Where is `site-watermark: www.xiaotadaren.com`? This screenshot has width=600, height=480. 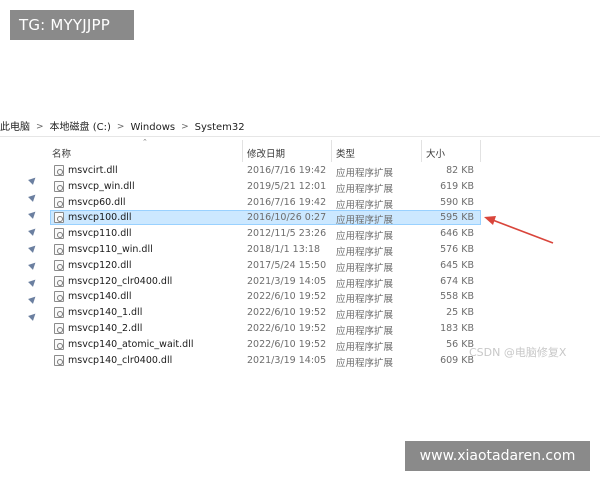 site-watermark: www.xiaotadaren.com is located at coordinates (497, 456).